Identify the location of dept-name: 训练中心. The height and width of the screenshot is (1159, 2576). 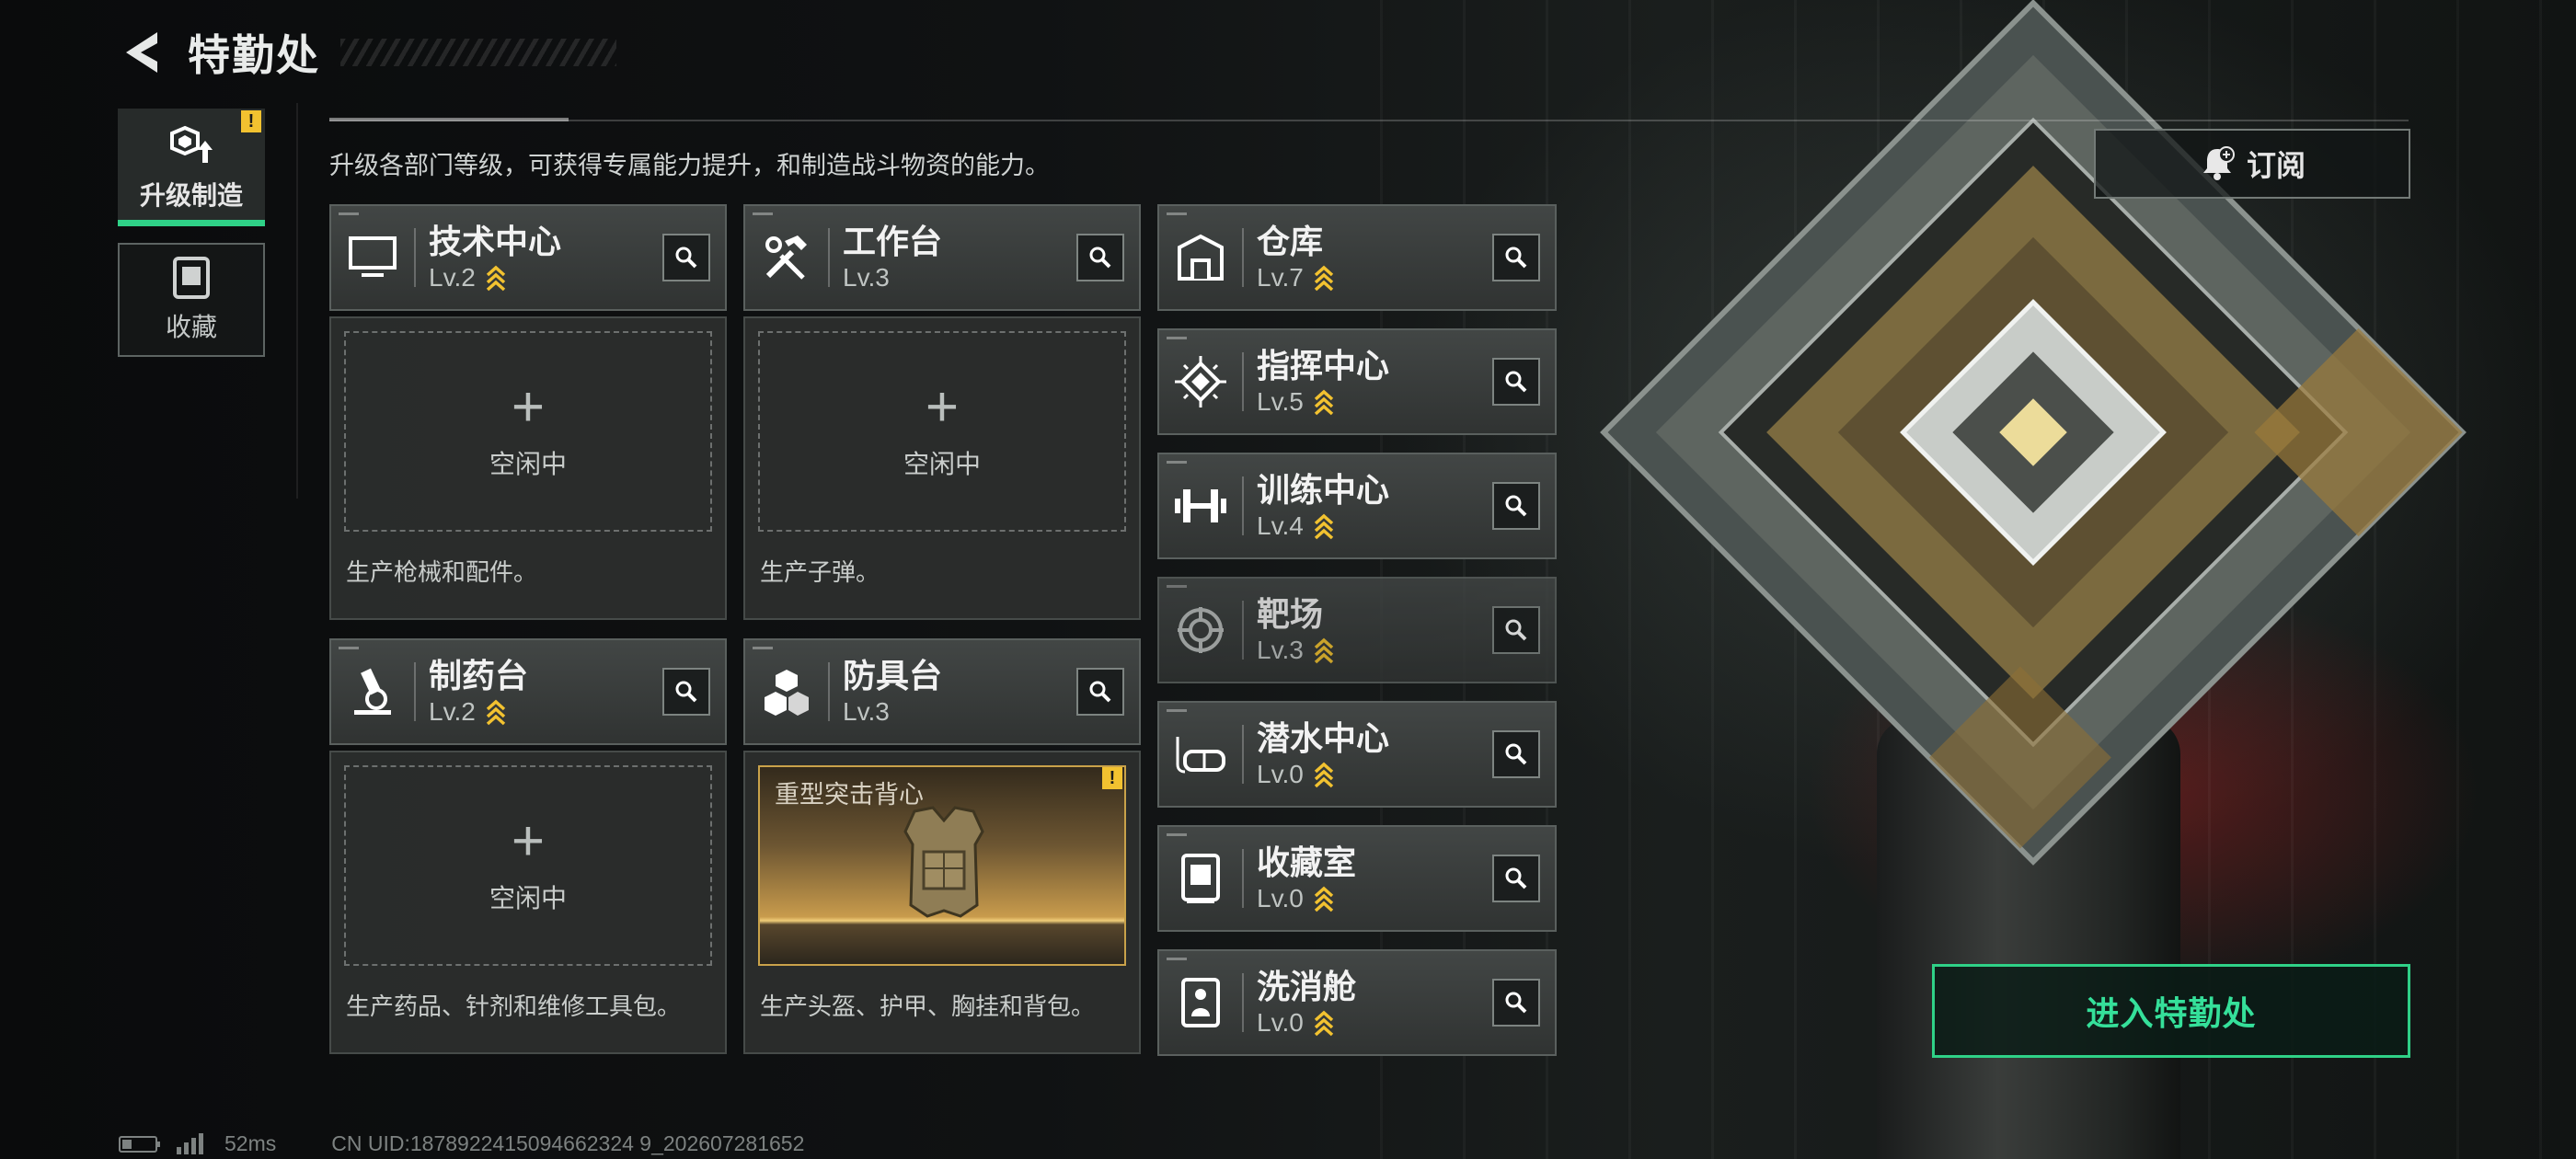
(1323, 490).